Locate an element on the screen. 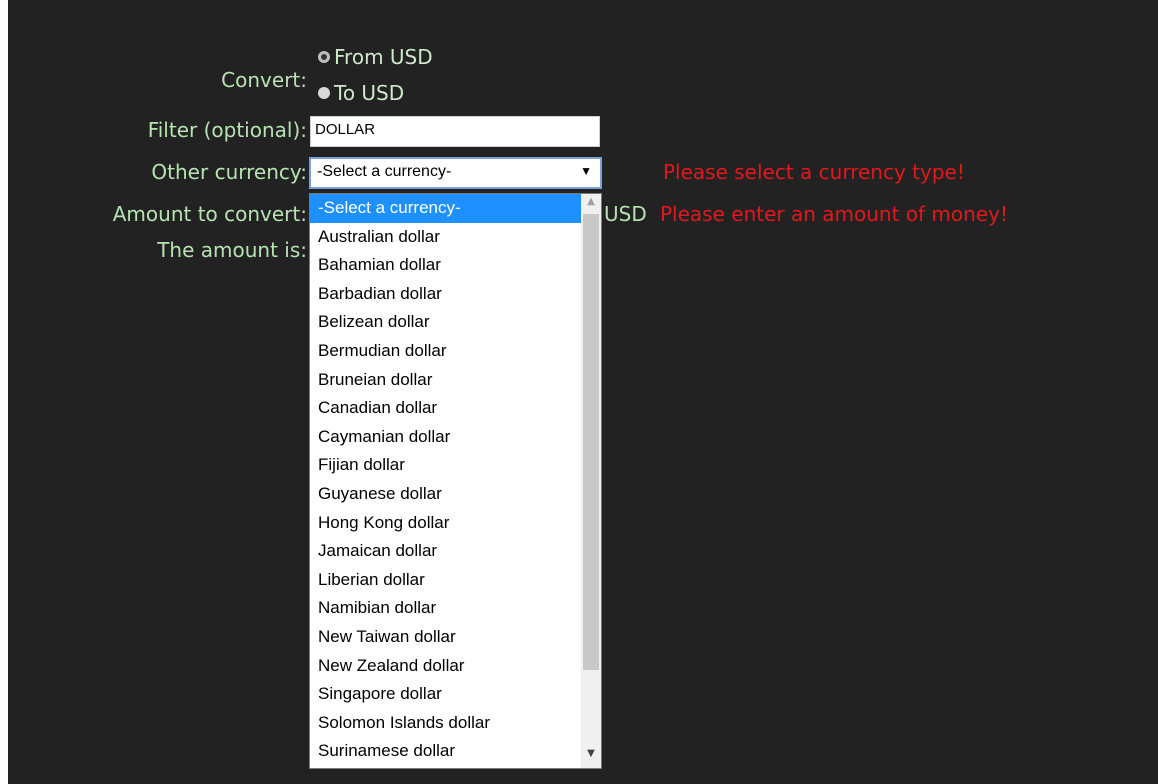 Image resolution: width=1158 pixels, height=784 pixels. radio-to-usd: To USD is located at coordinates (361, 93).